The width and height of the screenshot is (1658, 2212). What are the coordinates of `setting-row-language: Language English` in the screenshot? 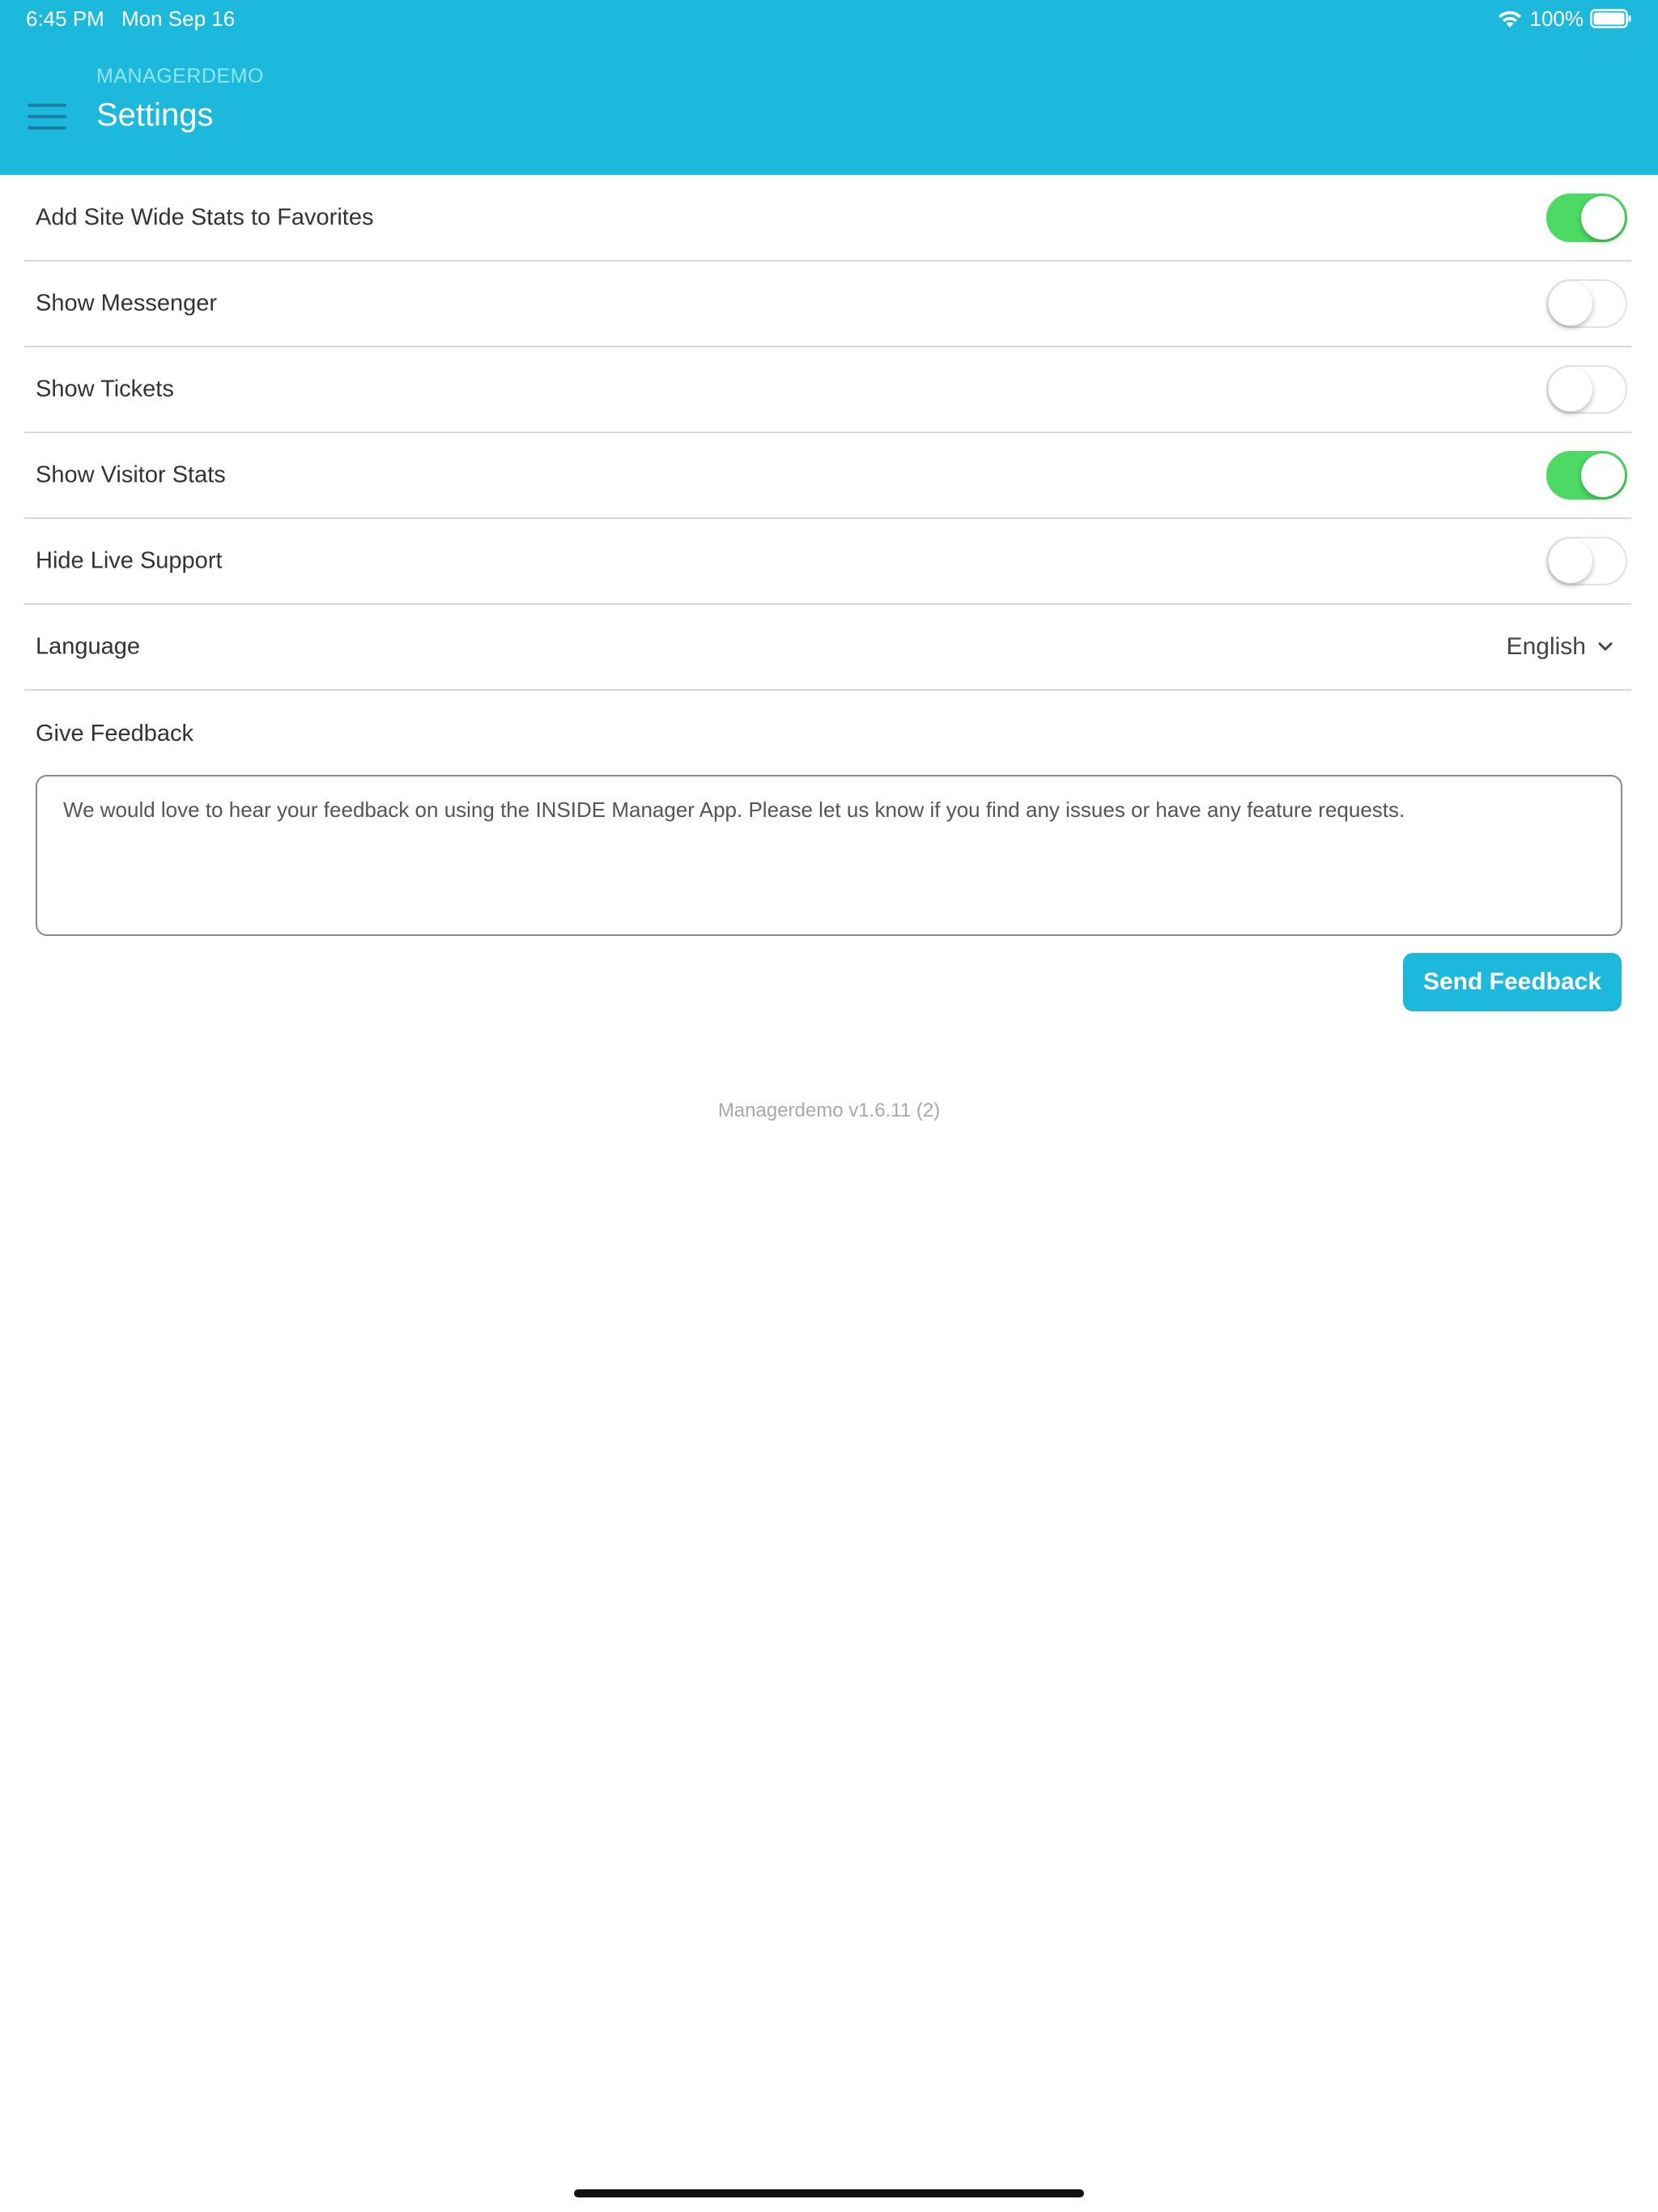 It's located at (827, 648).